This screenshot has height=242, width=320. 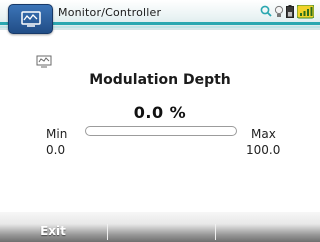 I want to click on monitor-controller-icon, so click(x=31, y=19).